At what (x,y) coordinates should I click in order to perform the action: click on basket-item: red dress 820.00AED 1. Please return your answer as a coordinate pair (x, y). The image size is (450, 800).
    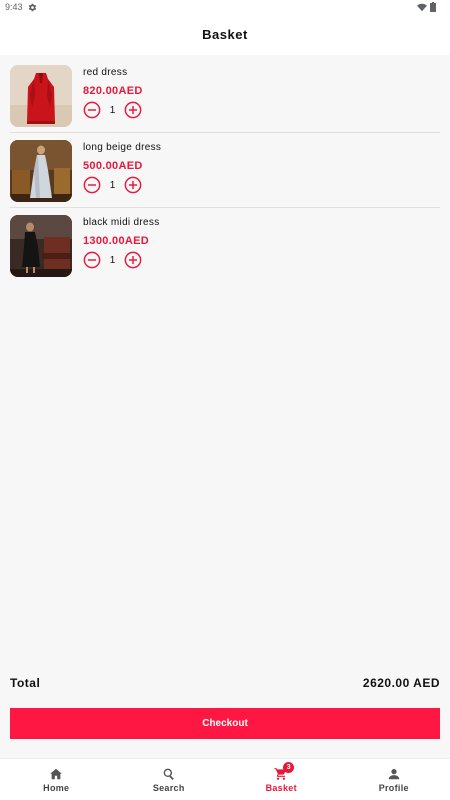
    Looking at the image, I should click on (225, 95).